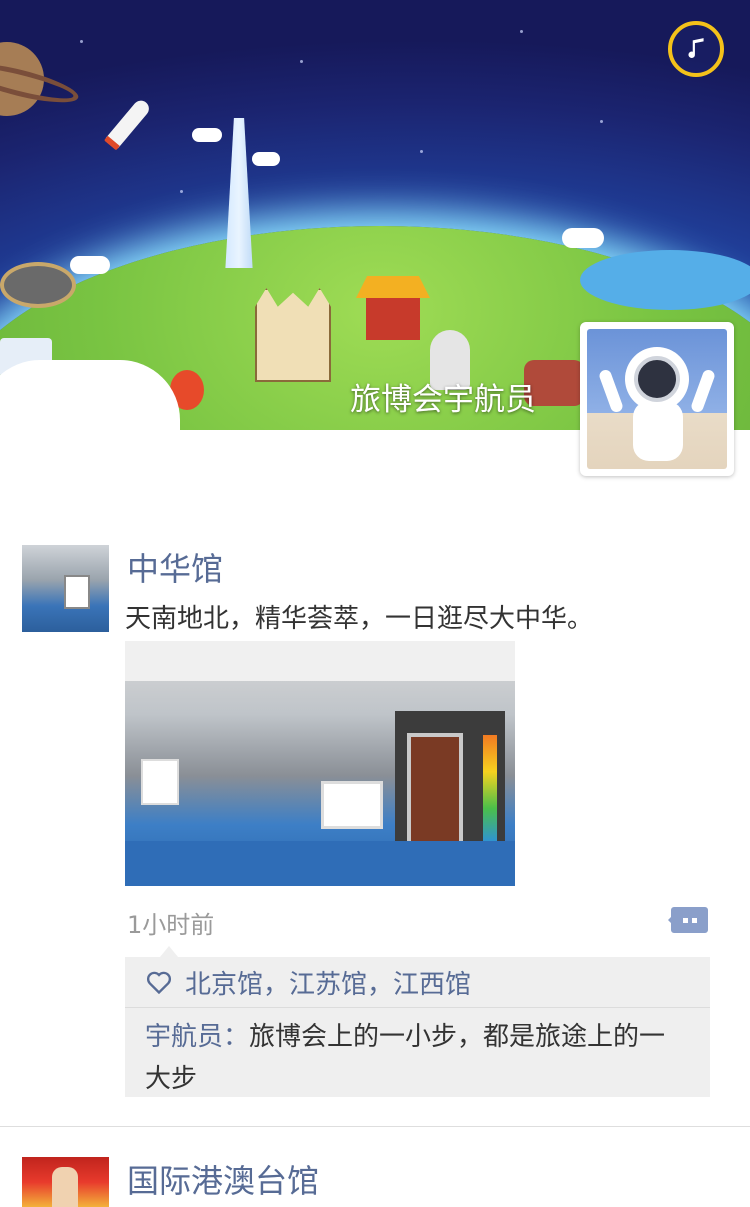  Describe the element at coordinates (239, 193) in the screenshot. I see `canton-tower-illustration` at that location.